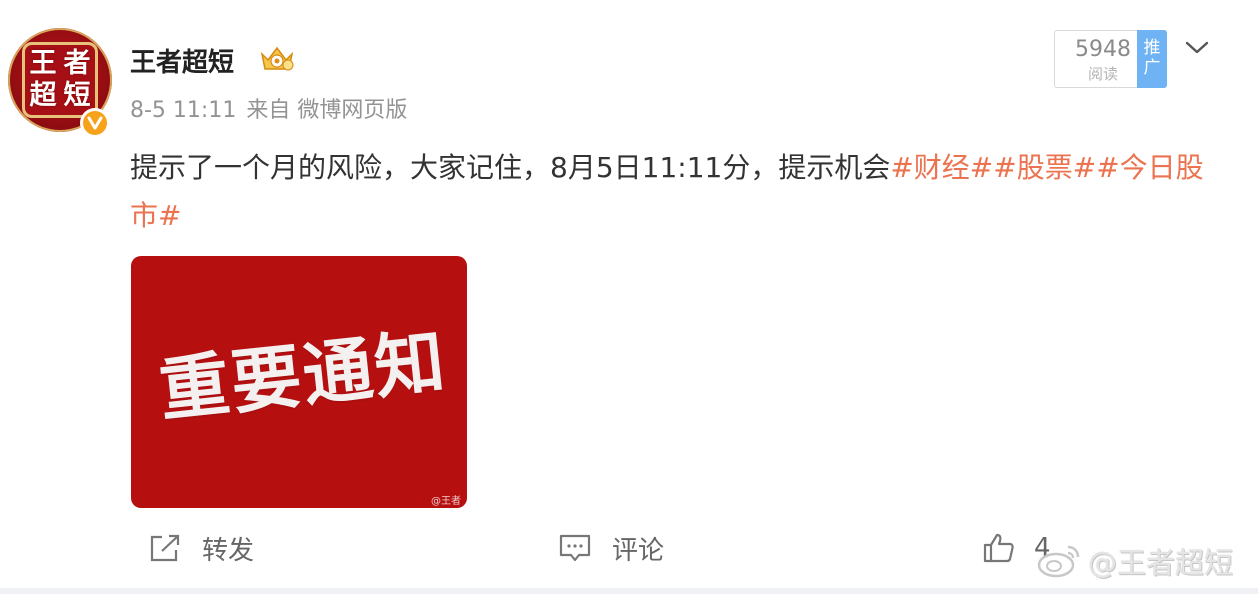  What do you see at coordinates (941, 167) in the screenshot?
I see `hashtag-link: #财经#` at bounding box center [941, 167].